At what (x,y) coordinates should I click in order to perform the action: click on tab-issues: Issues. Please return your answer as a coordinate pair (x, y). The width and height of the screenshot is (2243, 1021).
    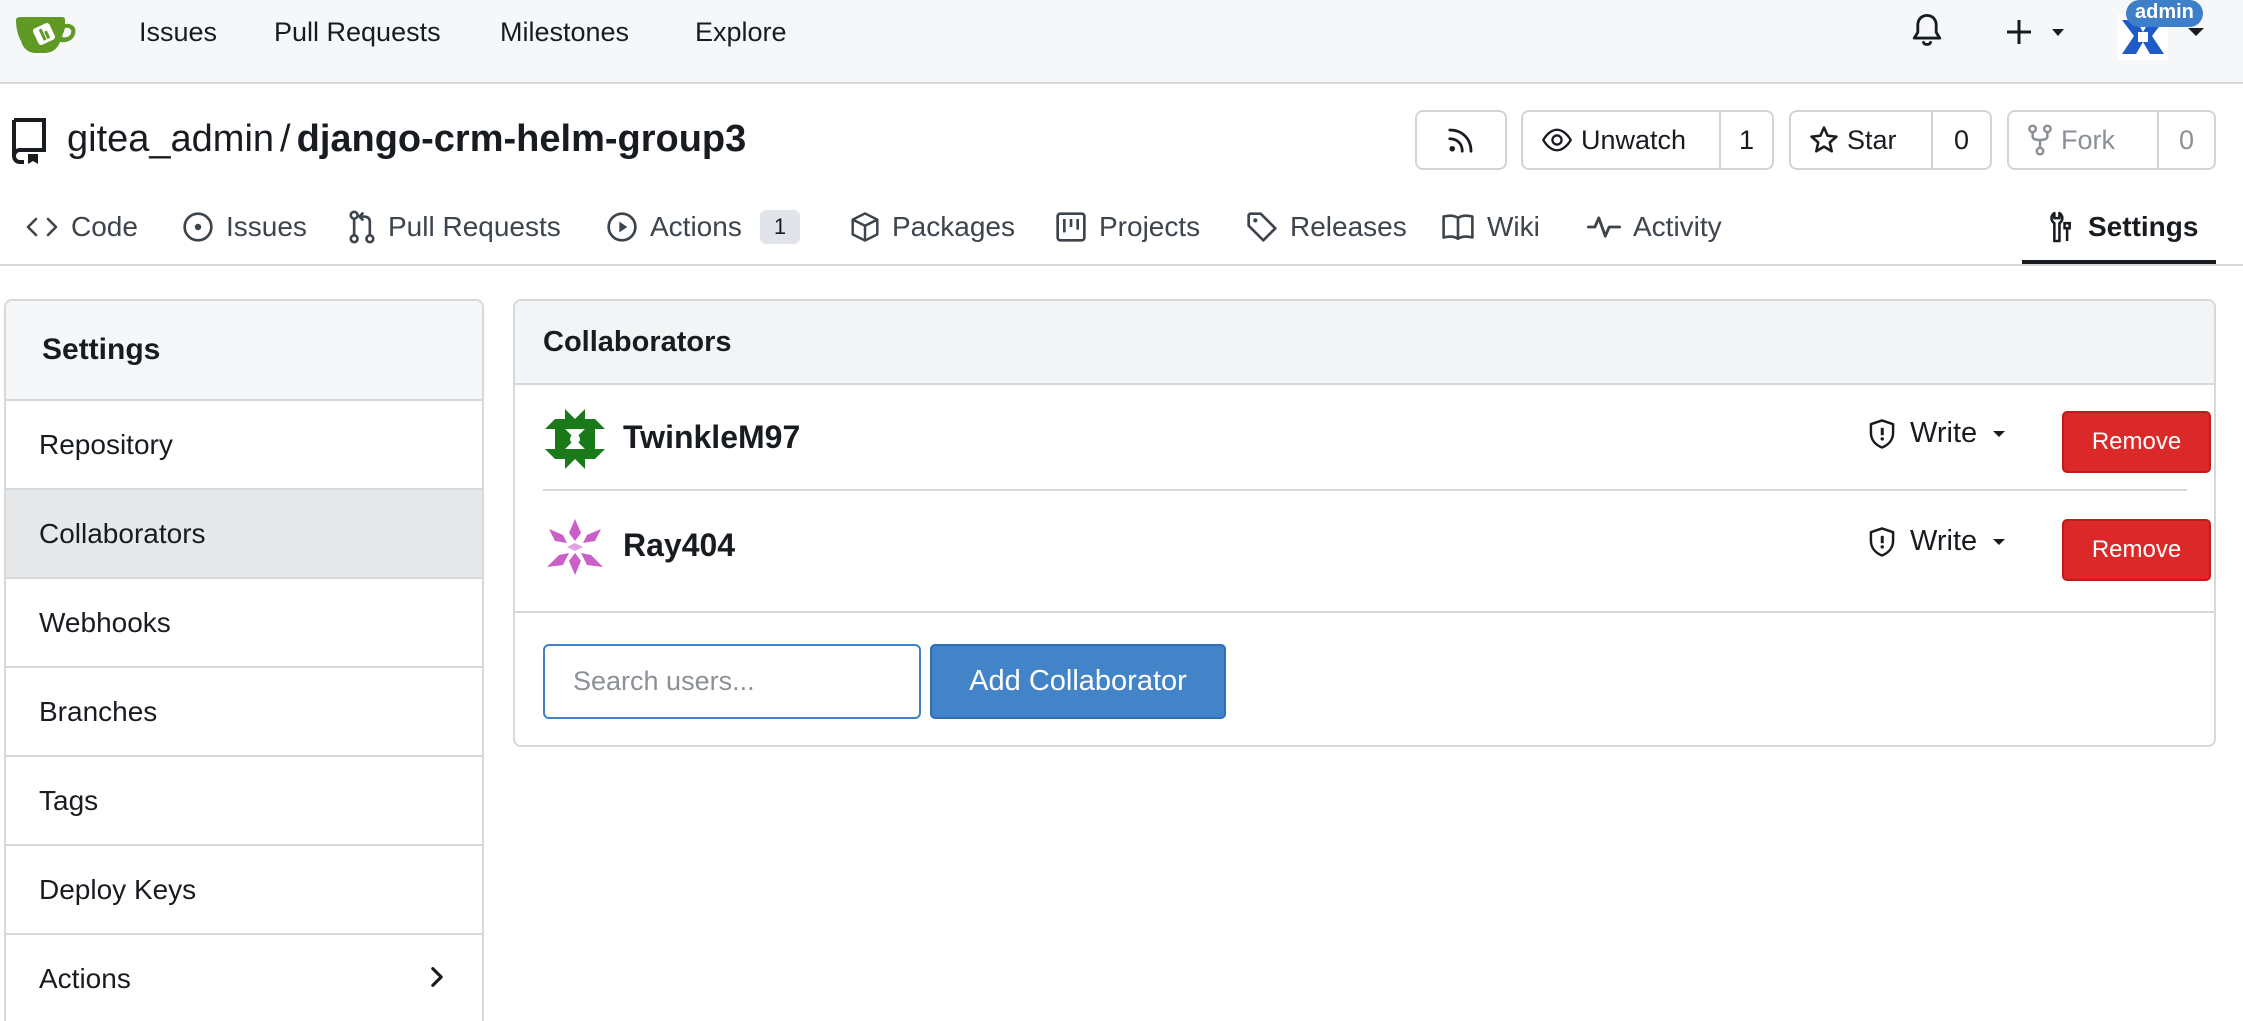
    Looking at the image, I should click on (244, 227).